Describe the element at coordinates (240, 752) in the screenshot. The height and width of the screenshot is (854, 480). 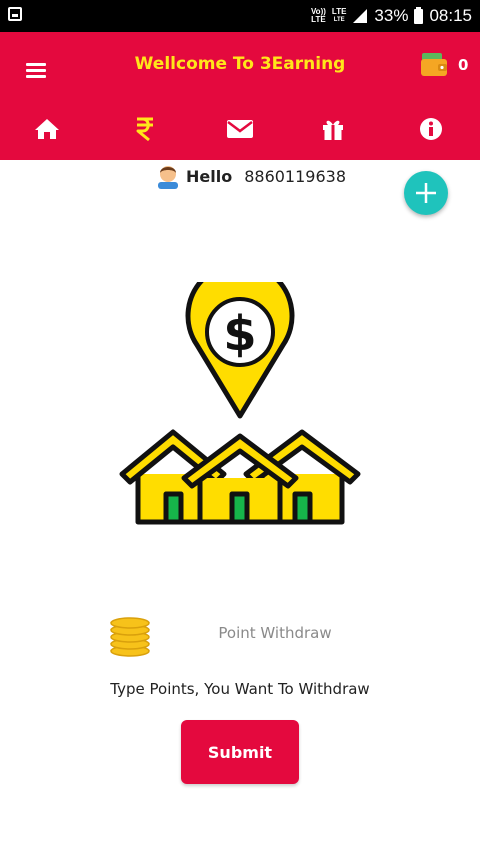
I see `submit-button: Submit` at that location.